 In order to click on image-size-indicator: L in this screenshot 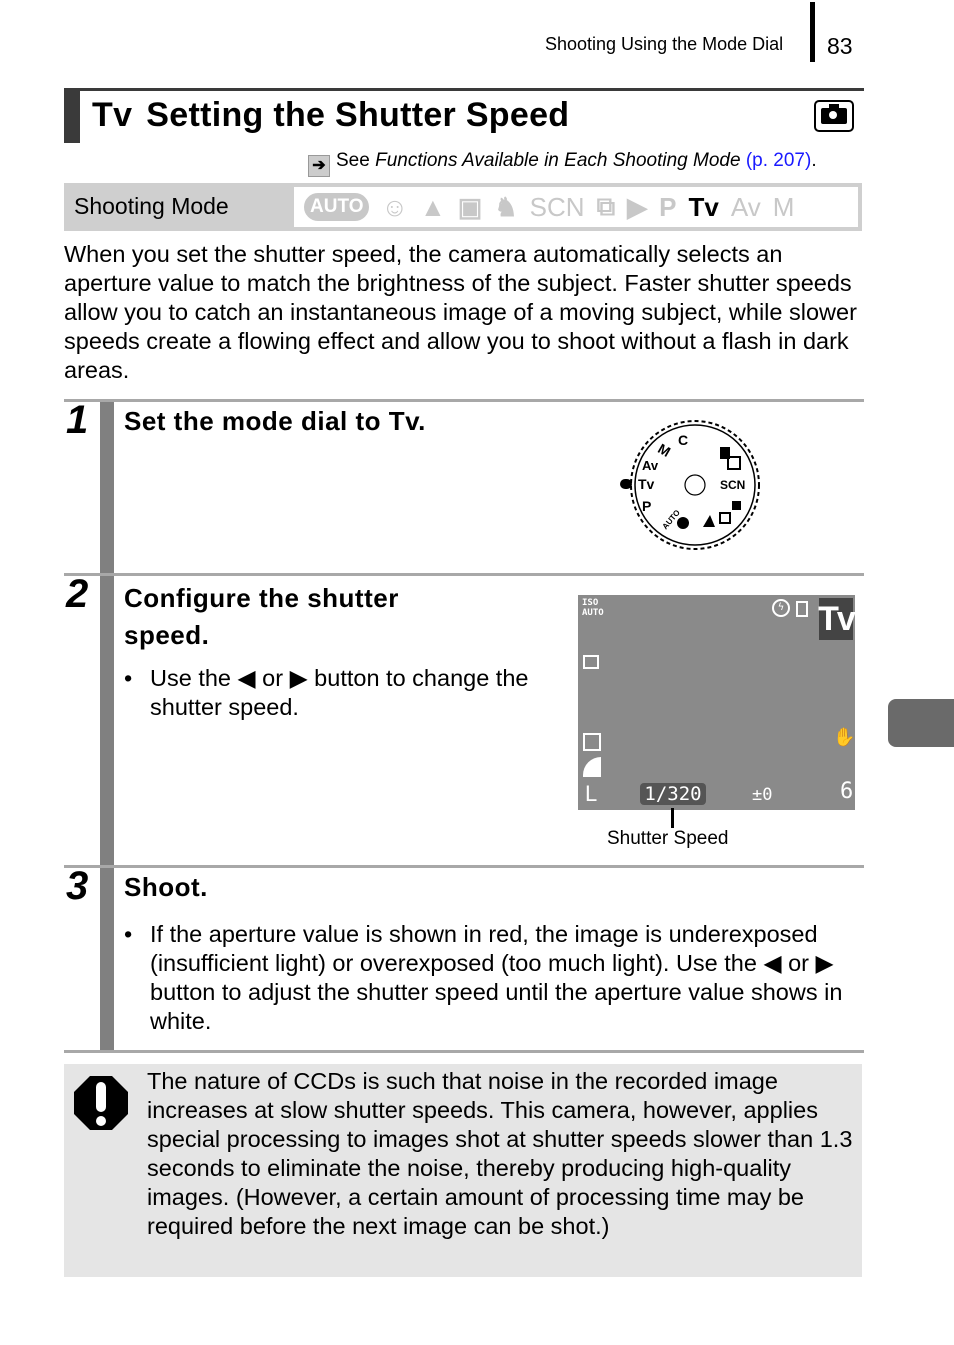, I will do `click(591, 793)`.